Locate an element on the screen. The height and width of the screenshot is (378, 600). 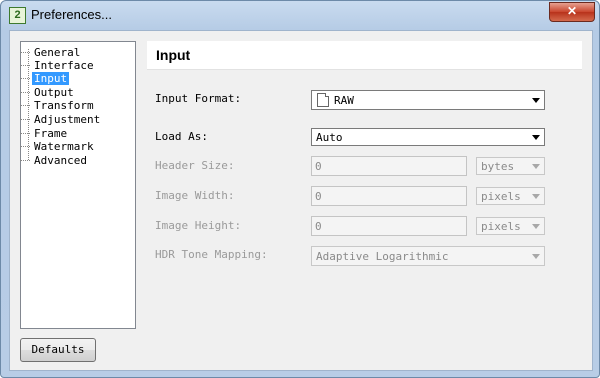
input-format-value: RAW is located at coordinates (344, 100).